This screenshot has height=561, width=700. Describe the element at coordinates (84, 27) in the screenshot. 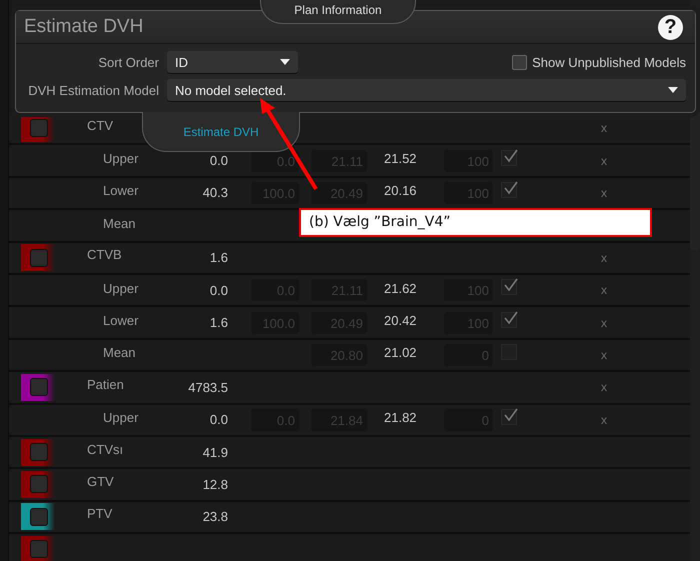

I see `panel-title: Estimate DVH` at that location.